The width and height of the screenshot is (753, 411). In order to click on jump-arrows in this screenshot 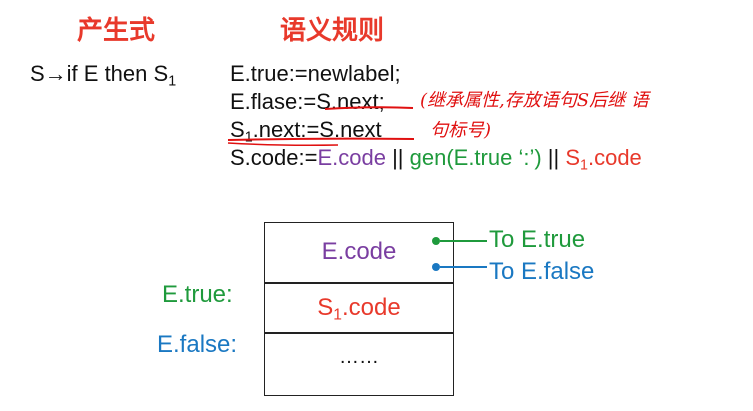, I will do `click(459, 254)`.